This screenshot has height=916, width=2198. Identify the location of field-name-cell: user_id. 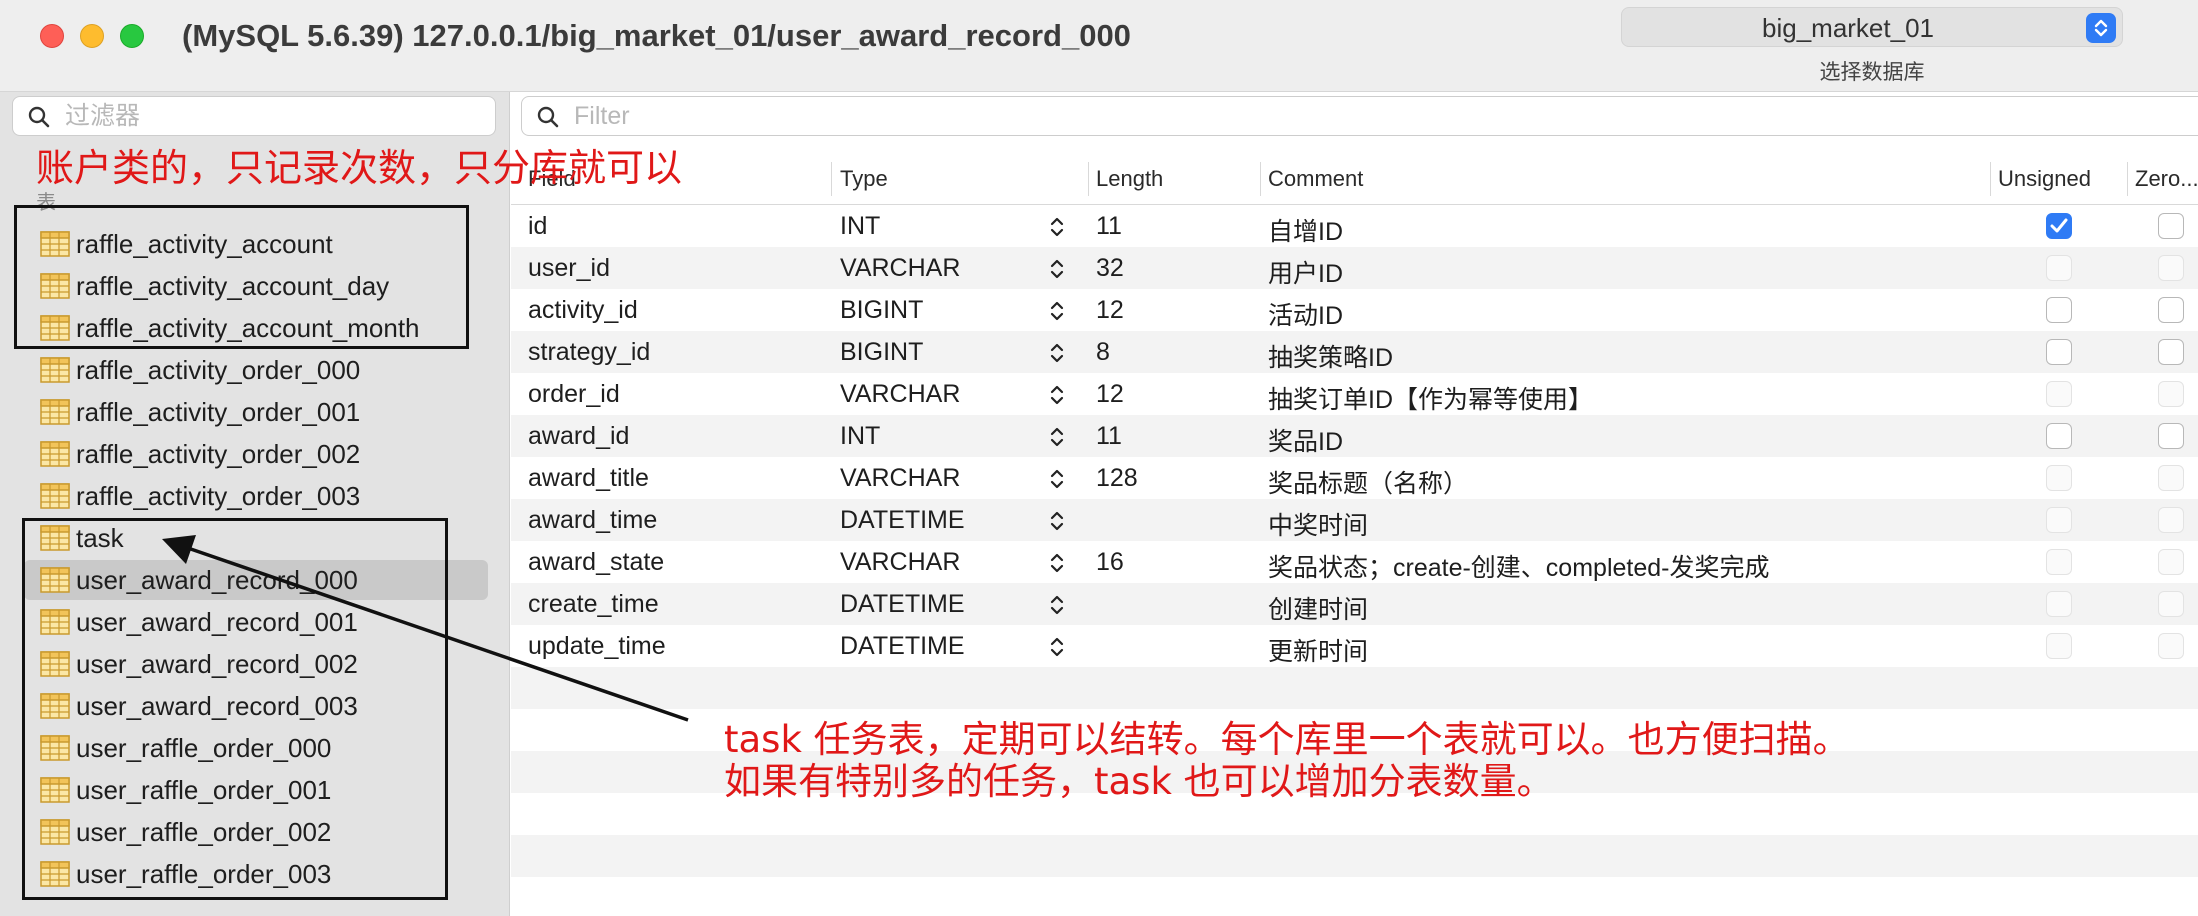
(569, 268).